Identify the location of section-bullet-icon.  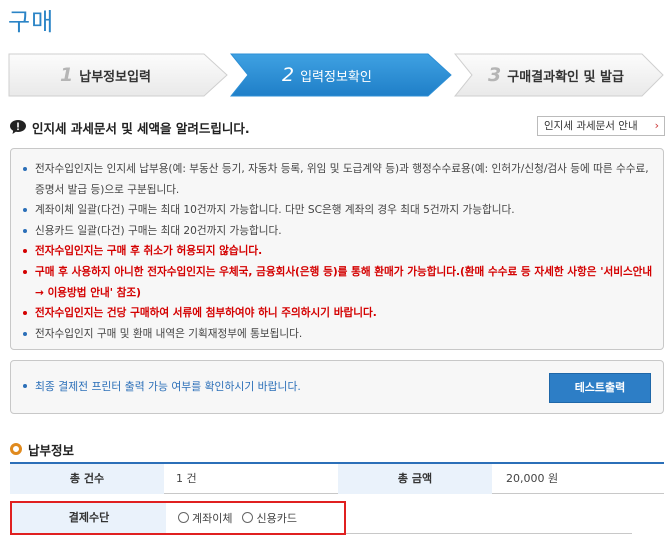
(16, 449).